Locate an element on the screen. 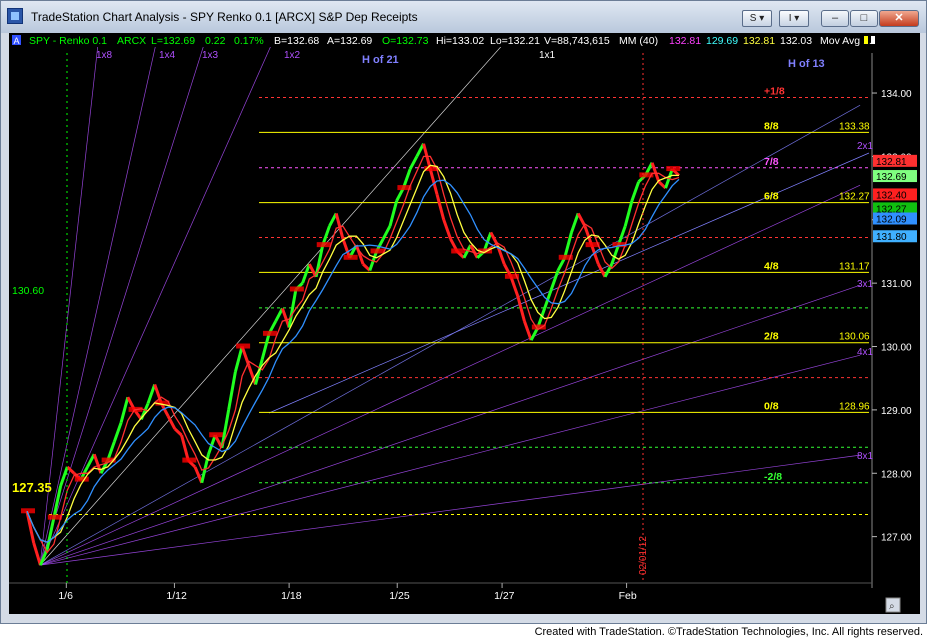 Image resolution: width=927 pixels, height=640 pixels. gann-8x1-label: 8x1 is located at coordinates (865, 456).